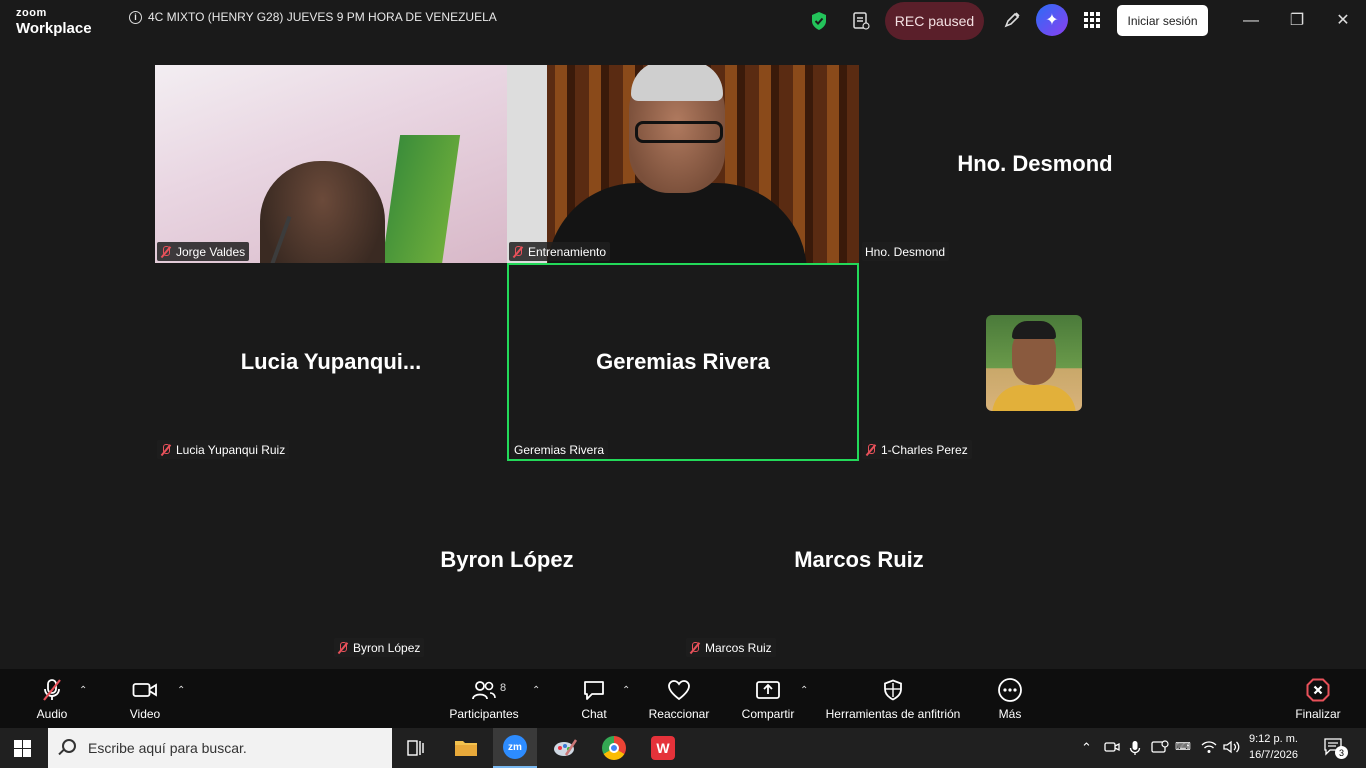  What do you see at coordinates (565, 748) in the screenshot?
I see `paint-app-icon` at bounding box center [565, 748].